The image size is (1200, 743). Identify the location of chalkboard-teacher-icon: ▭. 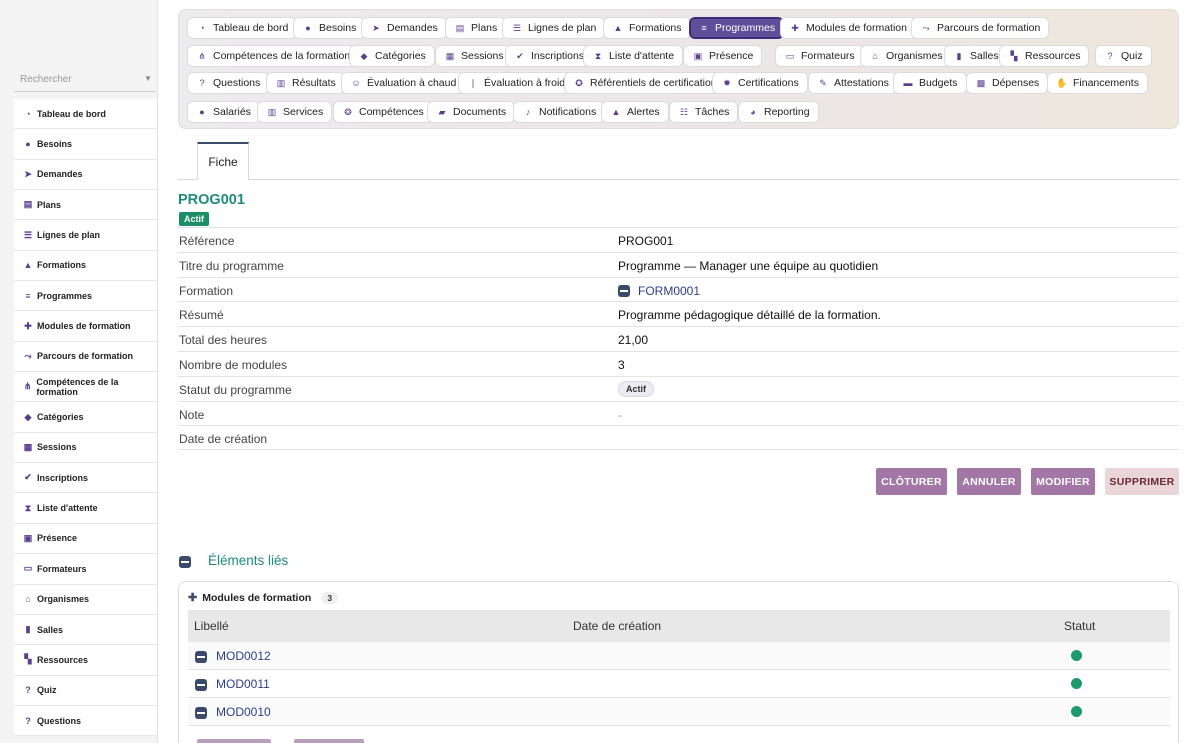
(790, 55).